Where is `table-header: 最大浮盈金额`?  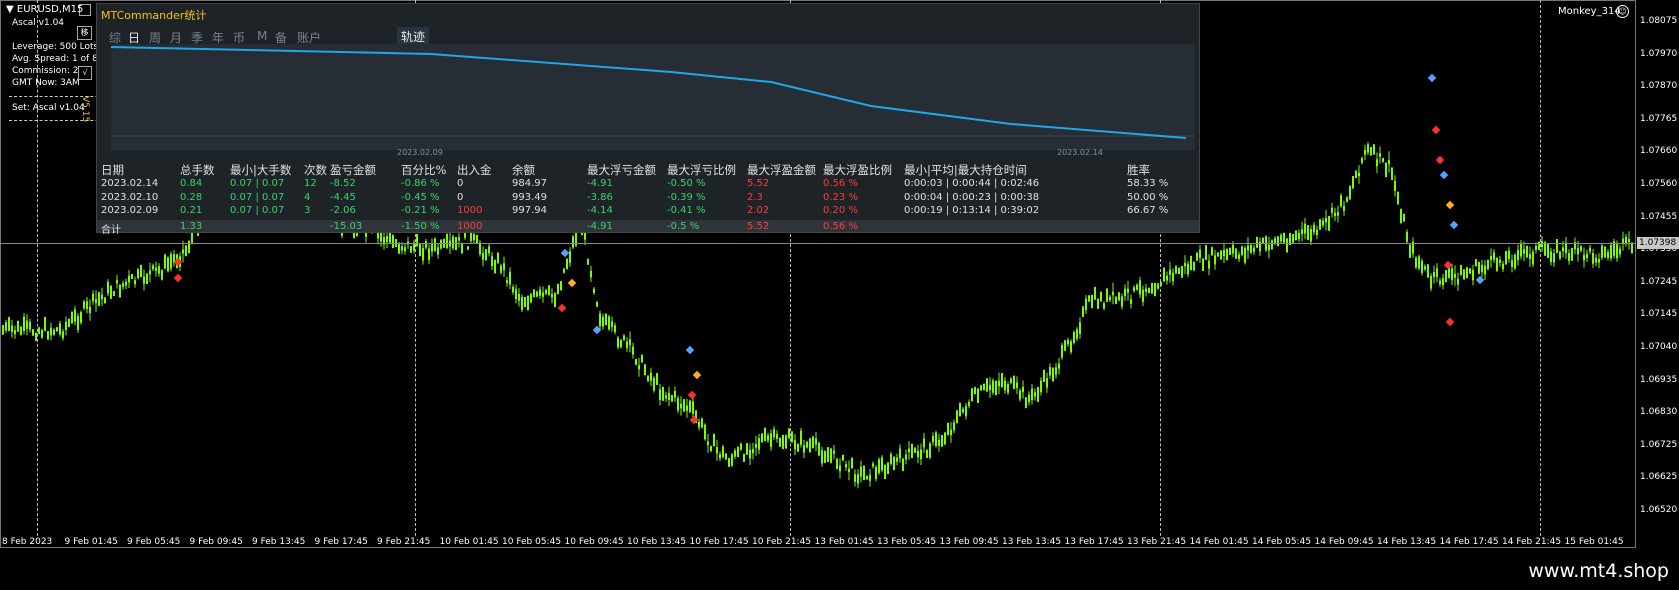 table-header: 最大浮盈金额 is located at coordinates (781, 170).